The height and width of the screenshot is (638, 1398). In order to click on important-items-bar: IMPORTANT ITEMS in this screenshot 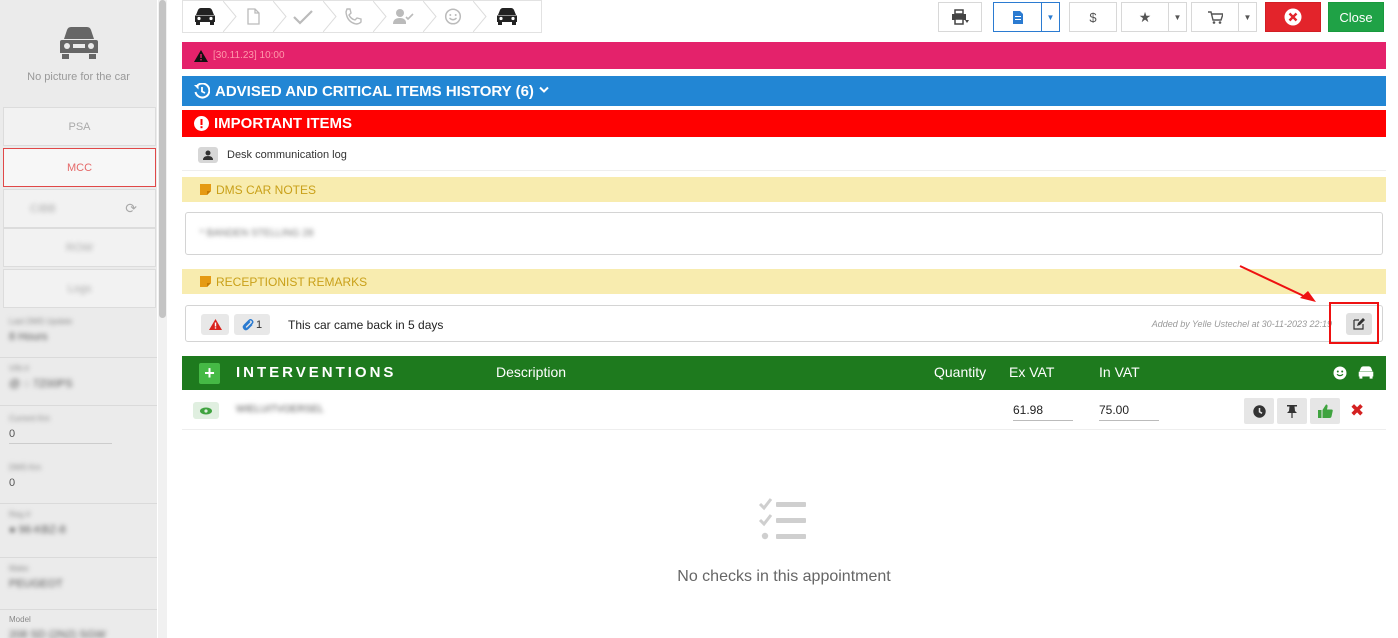, I will do `click(784, 123)`.